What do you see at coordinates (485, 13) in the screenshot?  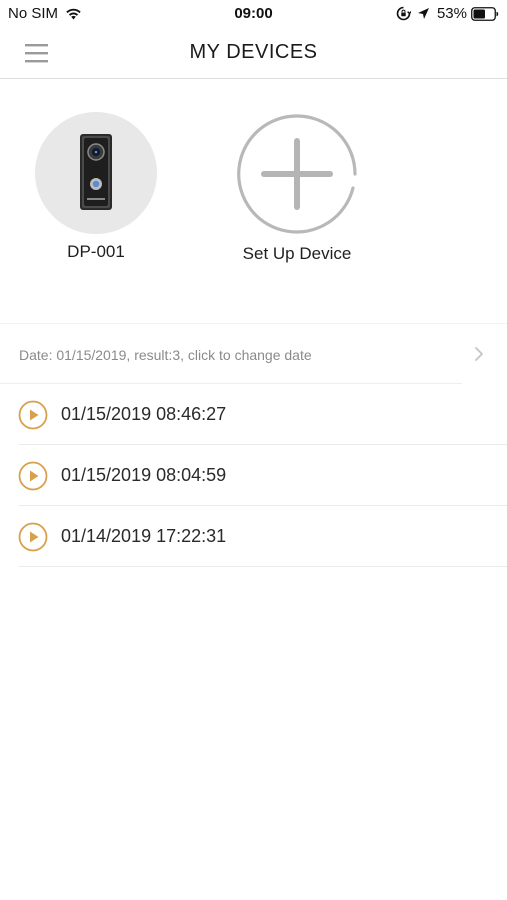 I see `battery-icon` at bounding box center [485, 13].